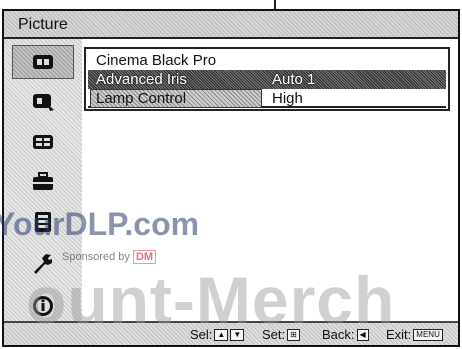 The height and width of the screenshot is (349, 462). What do you see at coordinates (294, 79) in the screenshot?
I see `menu-row-value: Auto 1` at bounding box center [294, 79].